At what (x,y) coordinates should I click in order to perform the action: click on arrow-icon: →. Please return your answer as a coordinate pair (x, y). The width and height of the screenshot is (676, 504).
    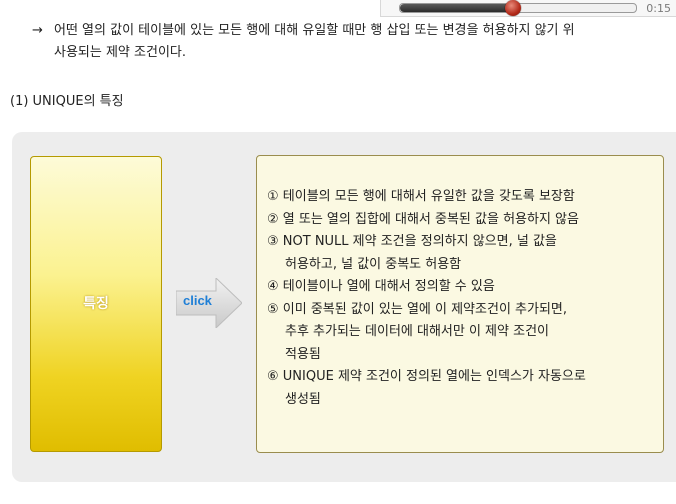
    Looking at the image, I should click on (37, 30).